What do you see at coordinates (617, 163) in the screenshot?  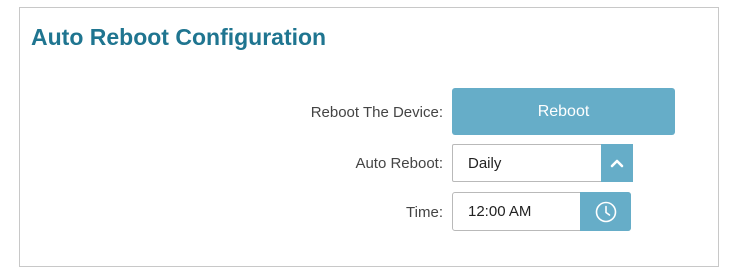 I see `chevron-up-icon` at bounding box center [617, 163].